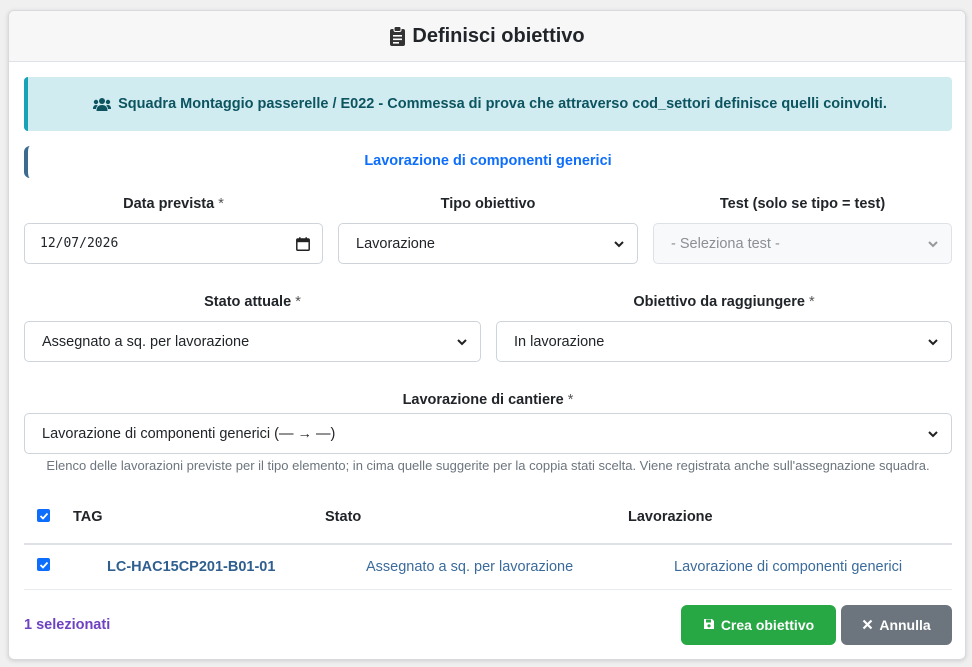 The height and width of the screenshot is (667, 972). I want to click on users-icon, so click(102, 104).